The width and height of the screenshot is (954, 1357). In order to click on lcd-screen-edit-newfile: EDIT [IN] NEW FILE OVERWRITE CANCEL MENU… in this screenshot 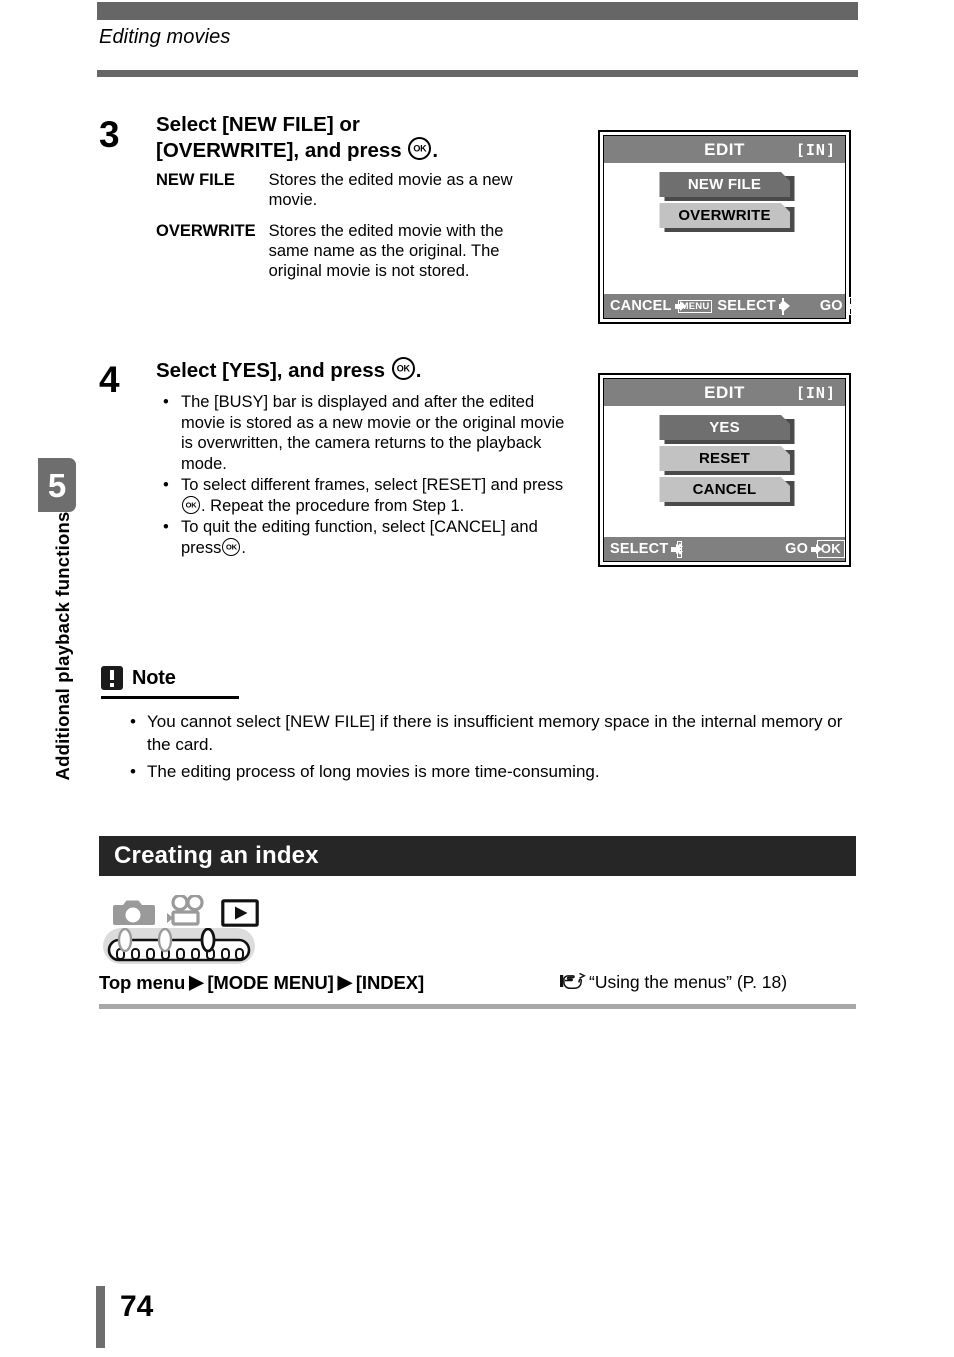, I will do `click(737, 227)`.